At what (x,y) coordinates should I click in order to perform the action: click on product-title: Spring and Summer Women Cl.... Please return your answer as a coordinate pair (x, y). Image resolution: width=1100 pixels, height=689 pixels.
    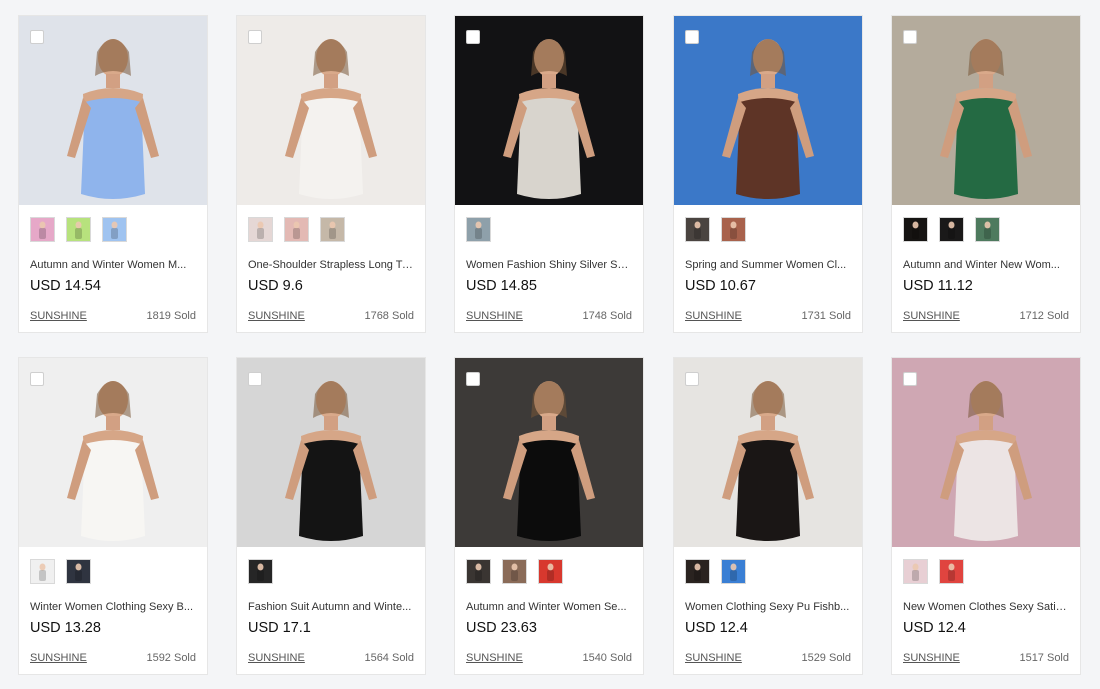
    Looking at the image, I should click on (768, 265).